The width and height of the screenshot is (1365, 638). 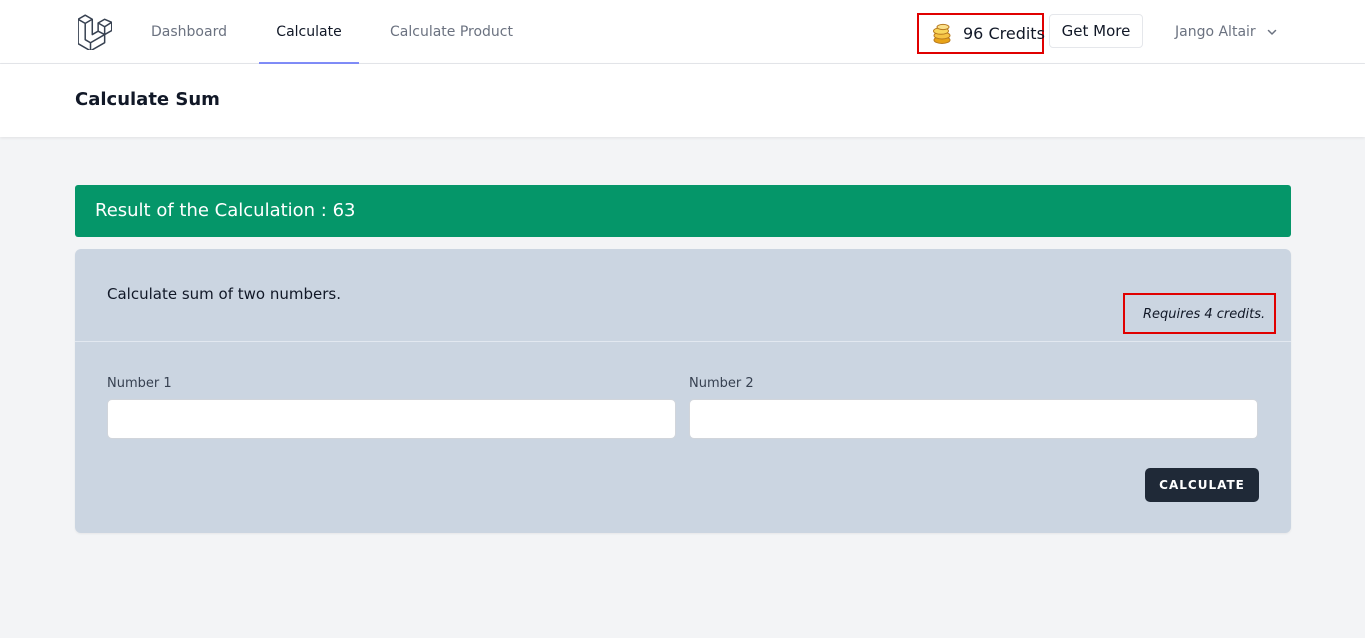 What do you see at coordinates (139, 383) in the screenshot?
I see `number-1-label: Number 1` at bounding box center [139, 383].